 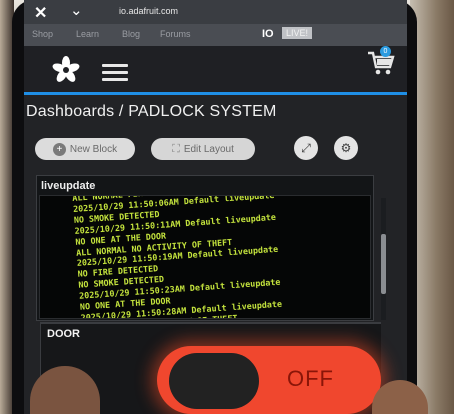 I want to click on new-block-button: + New Block, so click(x=85, y=149).